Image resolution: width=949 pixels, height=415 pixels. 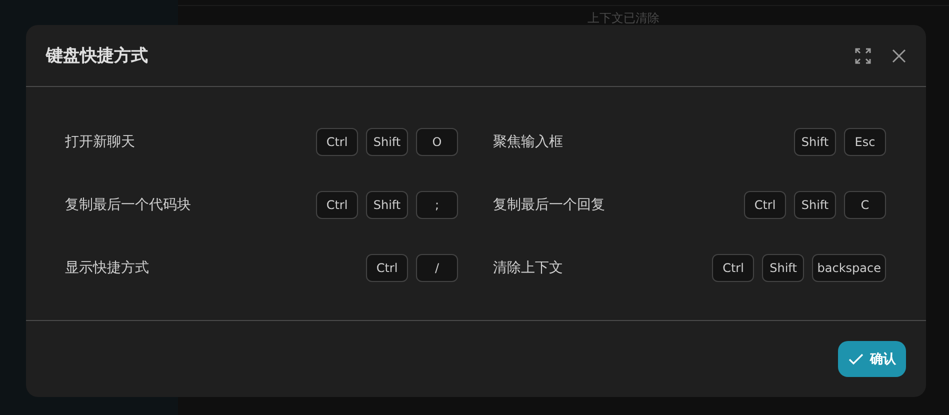 What do you see at coordinates (107, 267) in the screenshot?
I see `shortcut-label: 显示快捷方式` at bounding box center [107, 267].